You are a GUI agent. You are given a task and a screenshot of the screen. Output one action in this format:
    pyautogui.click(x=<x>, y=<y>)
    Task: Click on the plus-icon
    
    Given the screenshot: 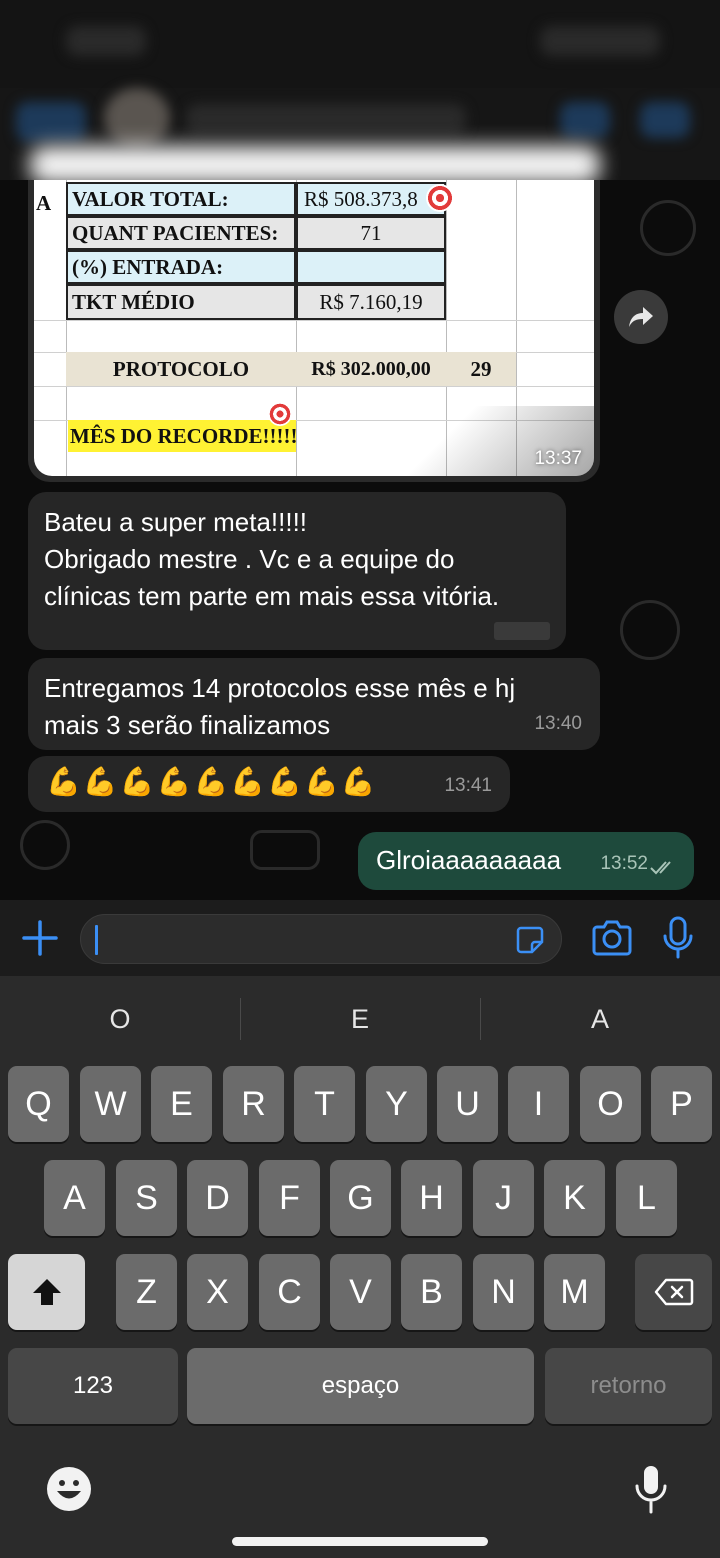 What is the action you would take?
    pyautogui.click(x=40, y=938)
    